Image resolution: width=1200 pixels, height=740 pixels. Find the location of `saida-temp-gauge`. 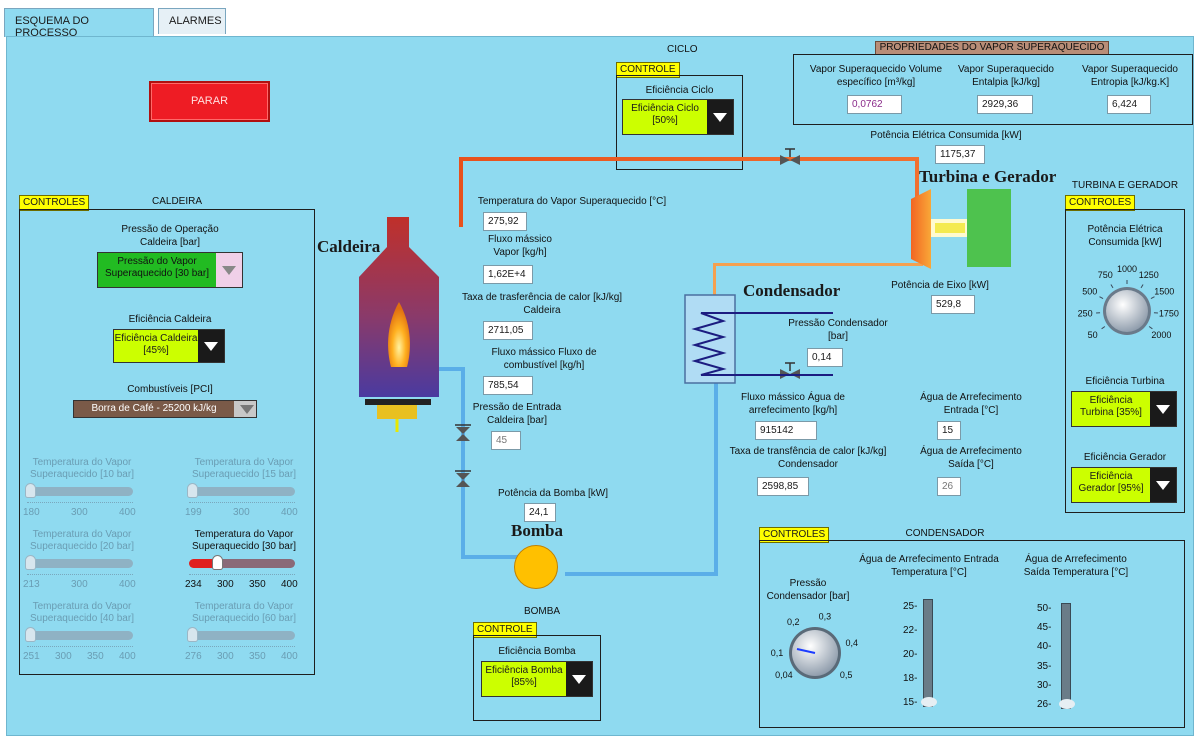

saida-temp-gauge is located at coordinates (1066, 656).